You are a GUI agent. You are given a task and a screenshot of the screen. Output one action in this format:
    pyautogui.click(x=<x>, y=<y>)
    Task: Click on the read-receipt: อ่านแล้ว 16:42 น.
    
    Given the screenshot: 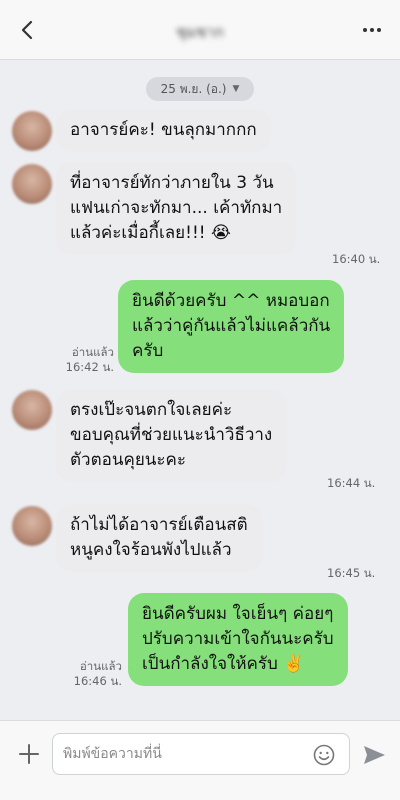 What is the action you would take?
    pyautogui.click(x=89, y=360)
    